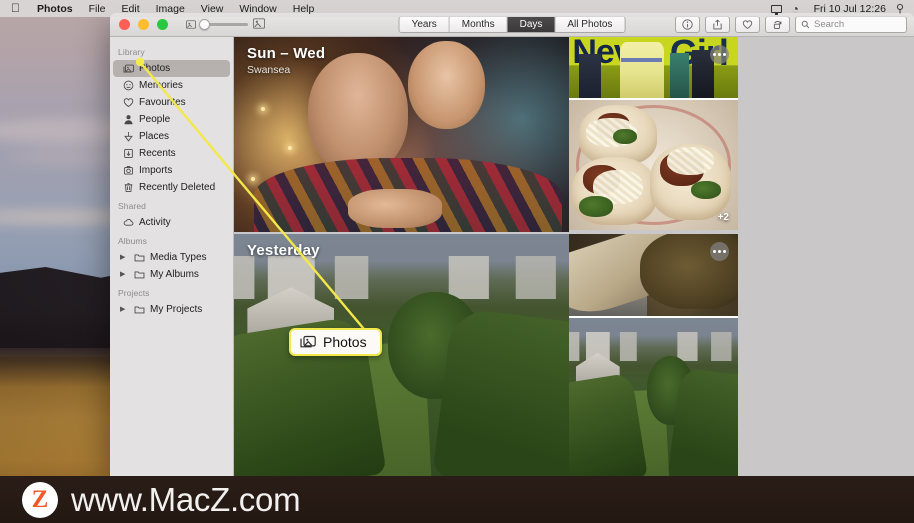  Describe the element at coordinates (186, 499) in the screenshot. I see `watermark-url: www.MacZ.com` at that location.